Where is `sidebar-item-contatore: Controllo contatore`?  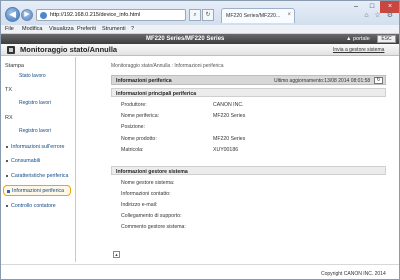
sidebar-item-contatore: Controllo contatore is located at coordinates (31, 206).